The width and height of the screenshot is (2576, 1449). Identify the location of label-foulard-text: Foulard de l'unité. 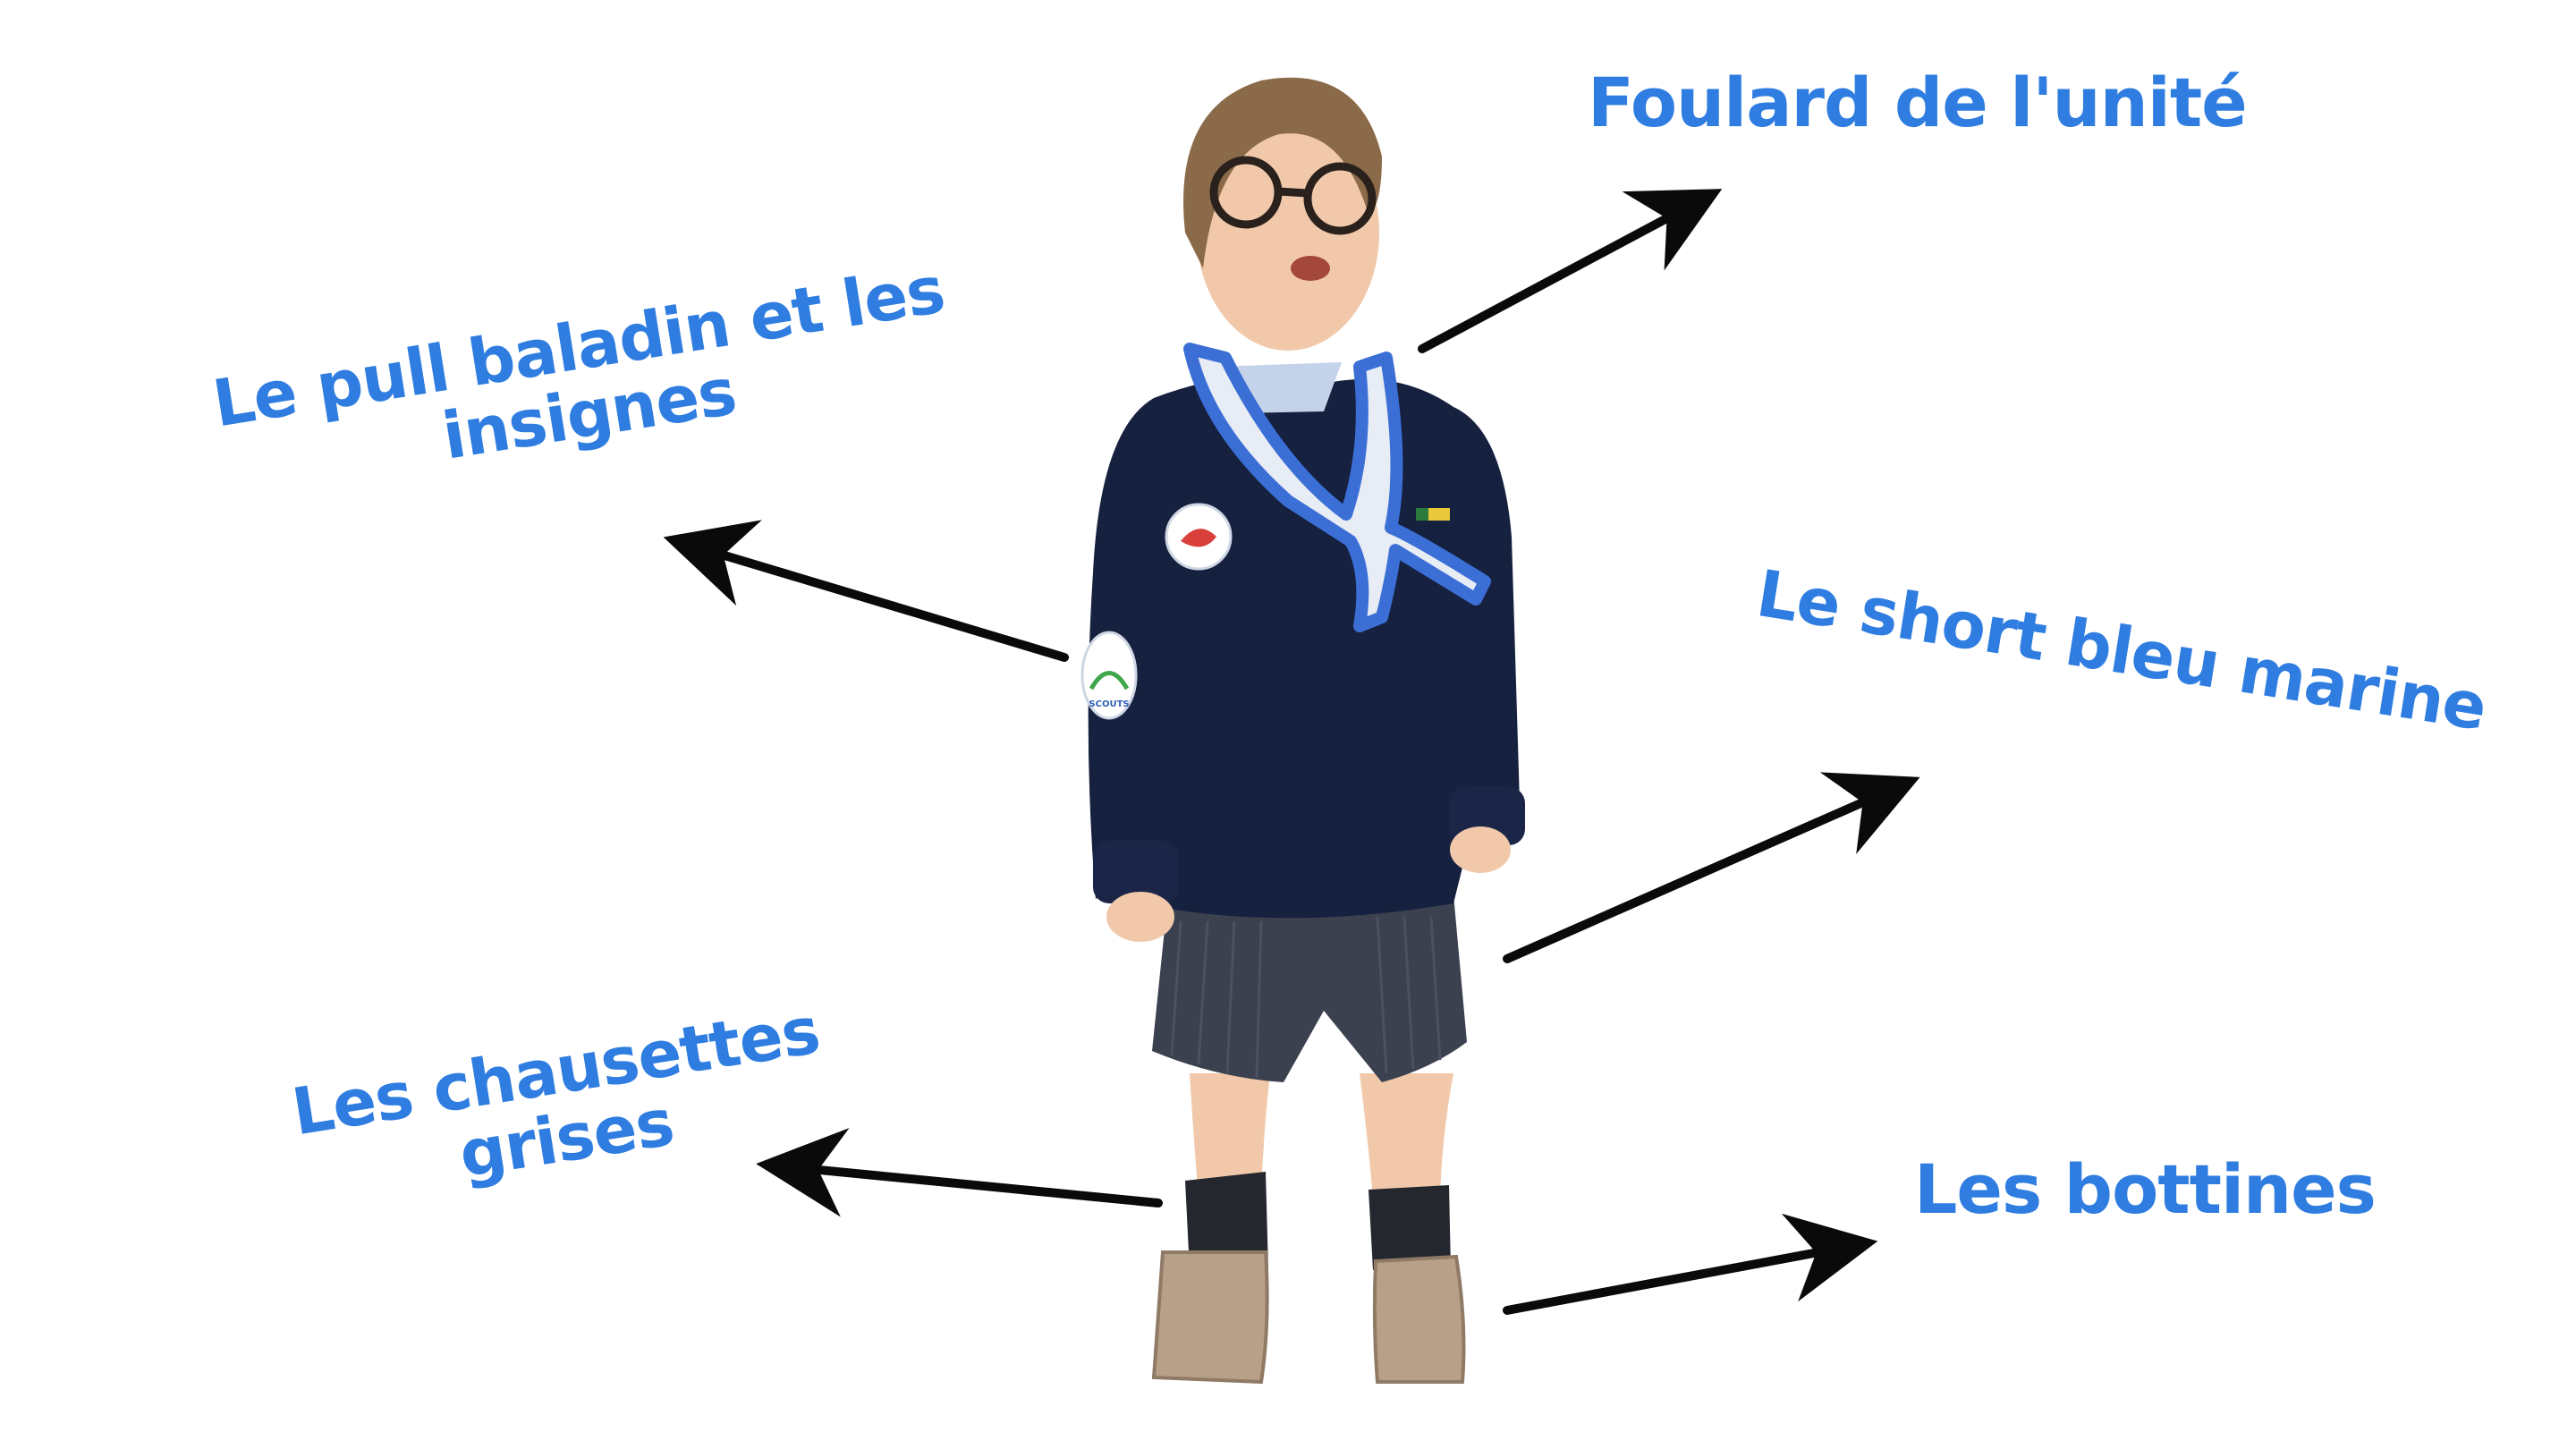
(1918, 102).